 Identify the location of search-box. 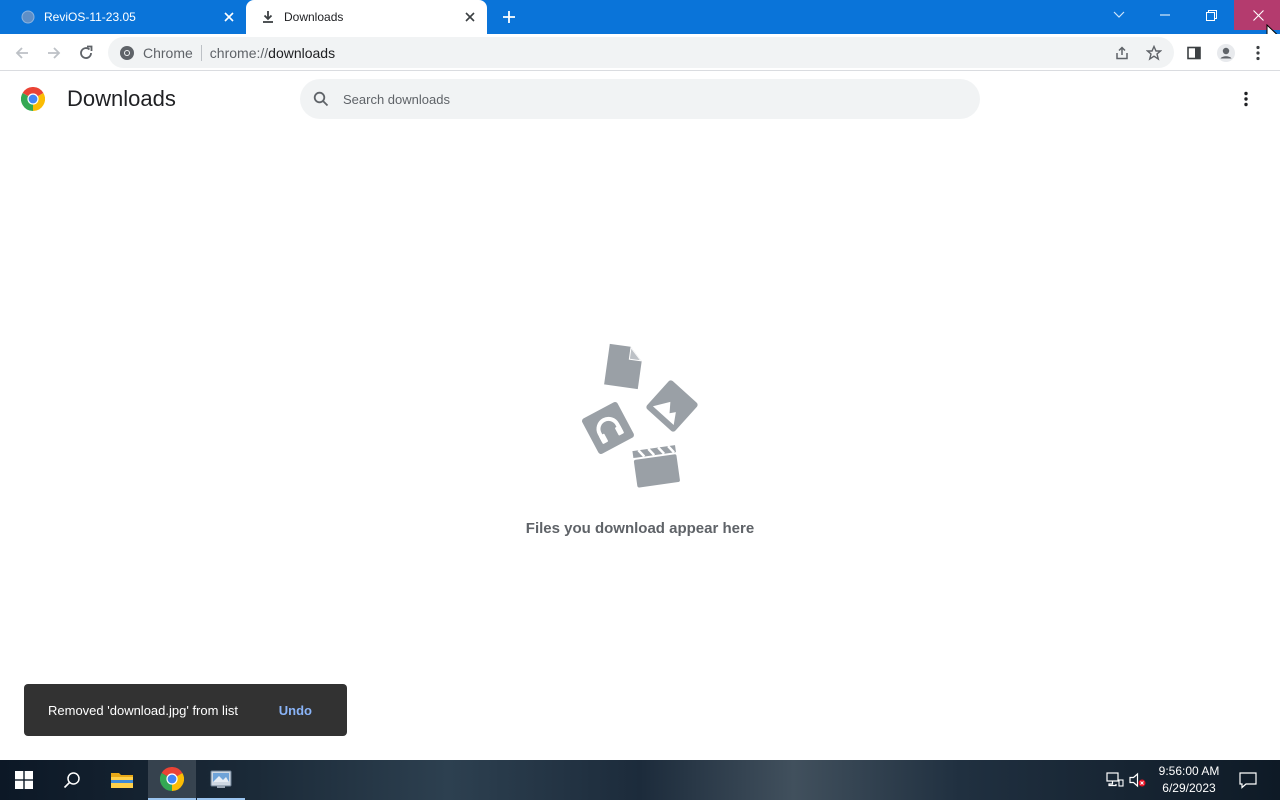
(640, 99).